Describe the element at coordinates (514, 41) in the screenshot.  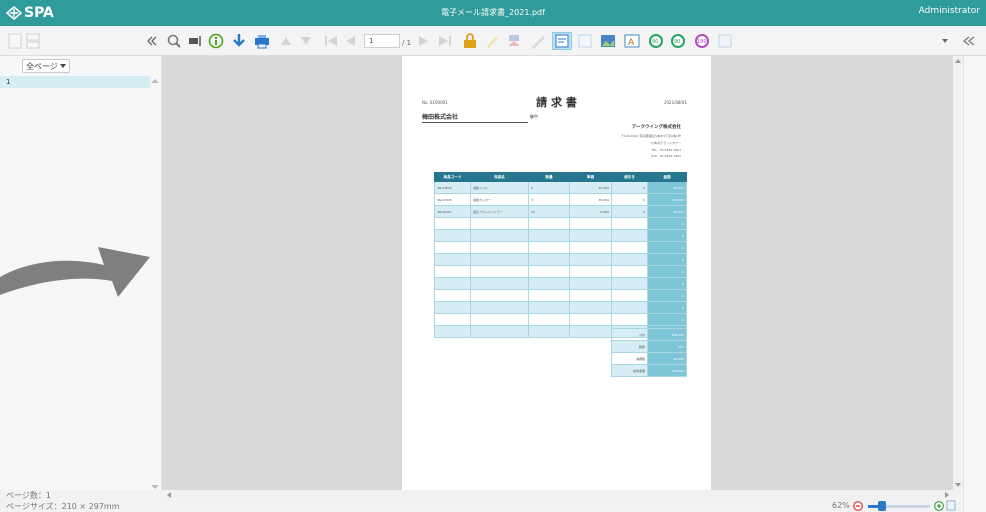
I see `stamp-icon` at that location.